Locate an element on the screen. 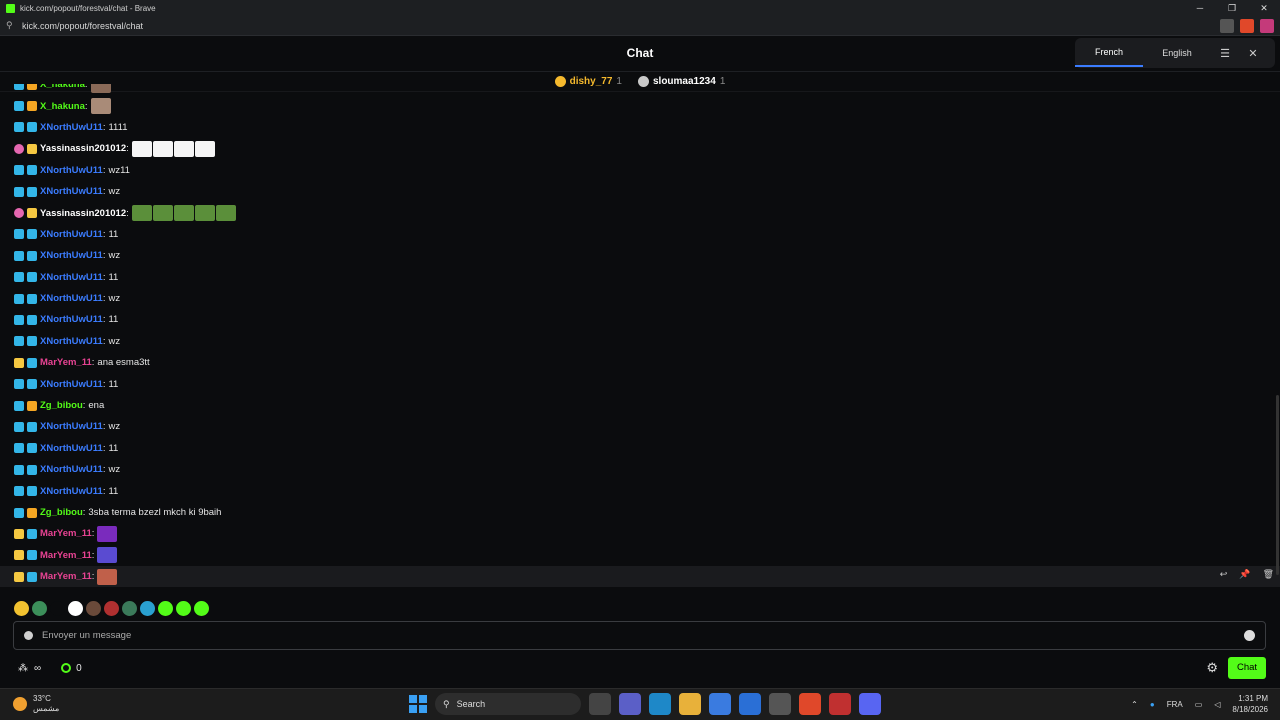 Image resolution: width=1280 pixels, height=720 pixels. brave-icon is located at coordinates (810, 704).